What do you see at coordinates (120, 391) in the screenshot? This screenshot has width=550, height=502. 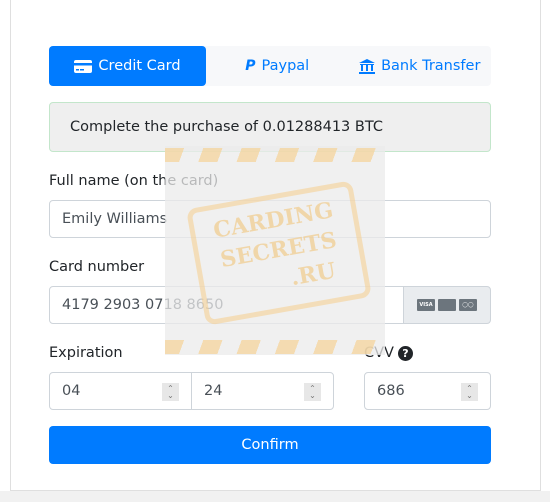 I see `exp-month-input: 04 ⌃ ⌄` at bounding box center [120, 391].